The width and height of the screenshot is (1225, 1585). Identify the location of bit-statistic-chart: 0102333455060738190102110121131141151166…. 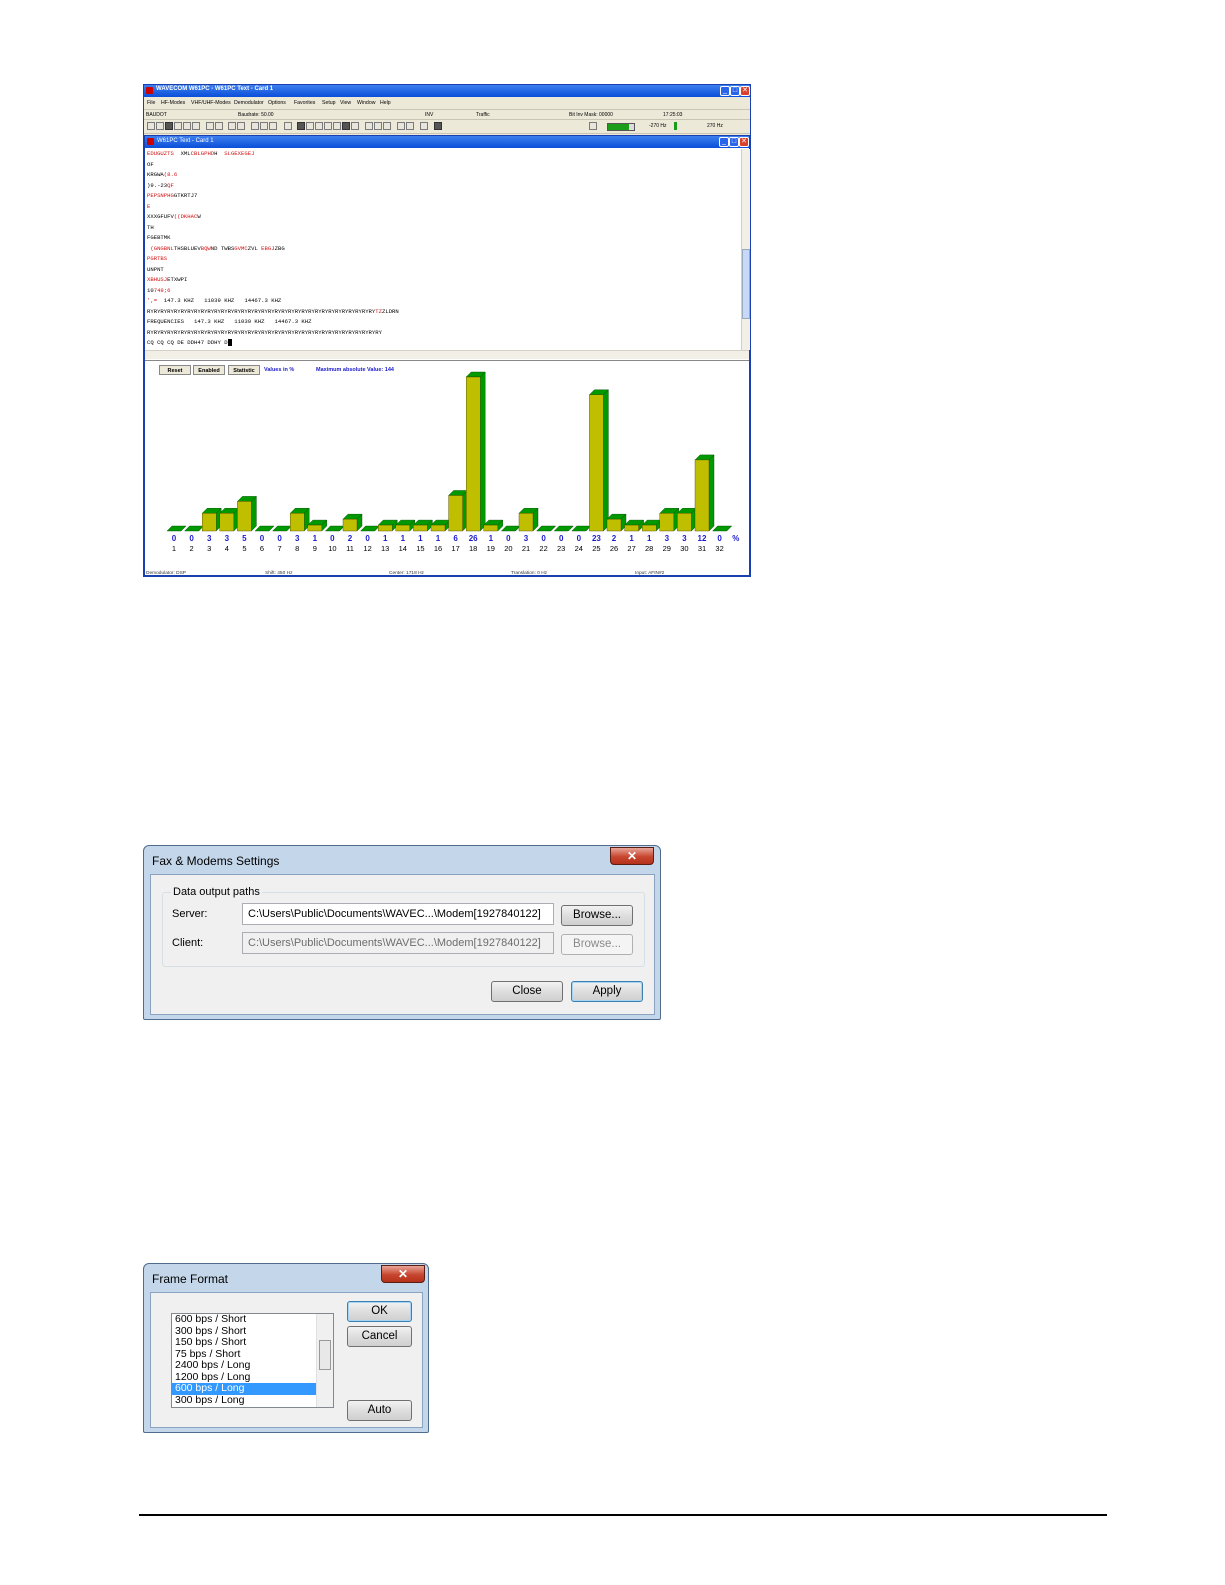
(452, 462).